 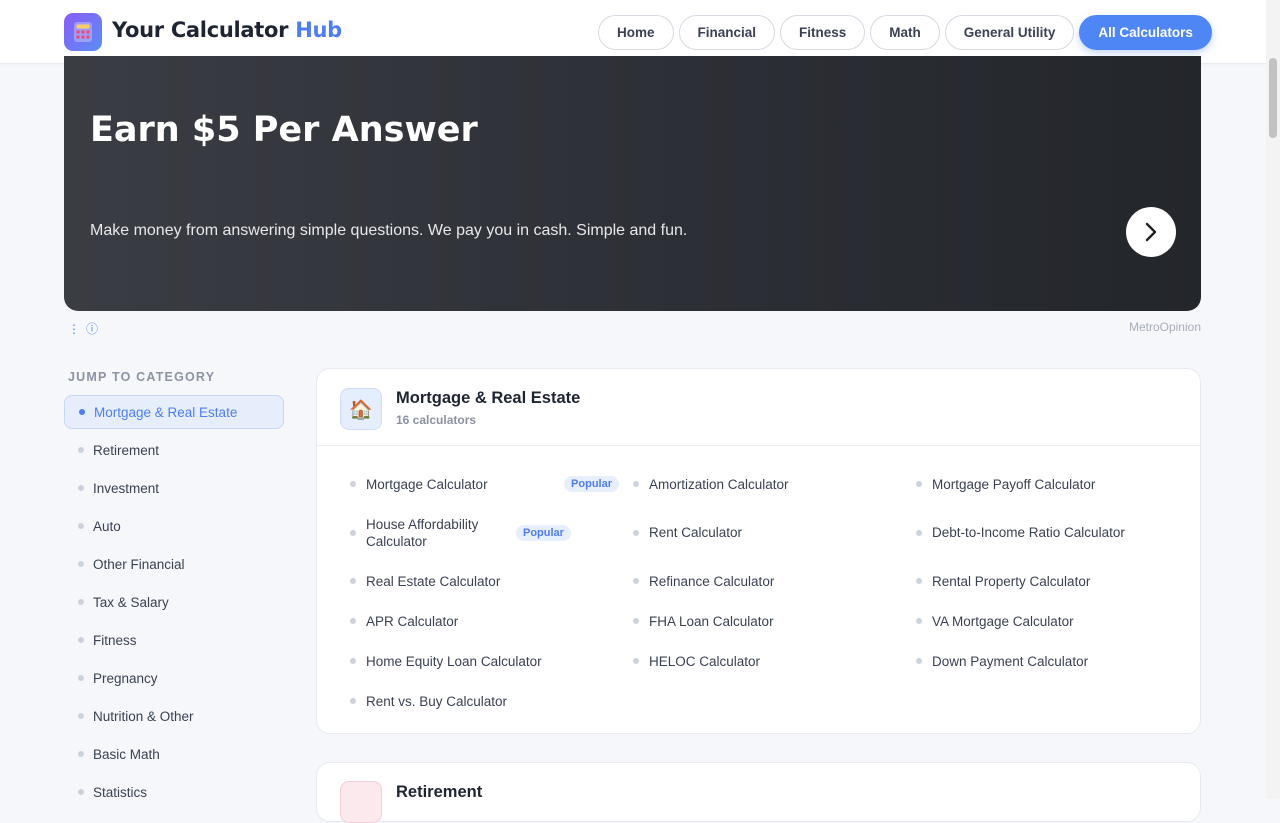 I want to click on house-icon: 🏠, so click(x=361, y=409).